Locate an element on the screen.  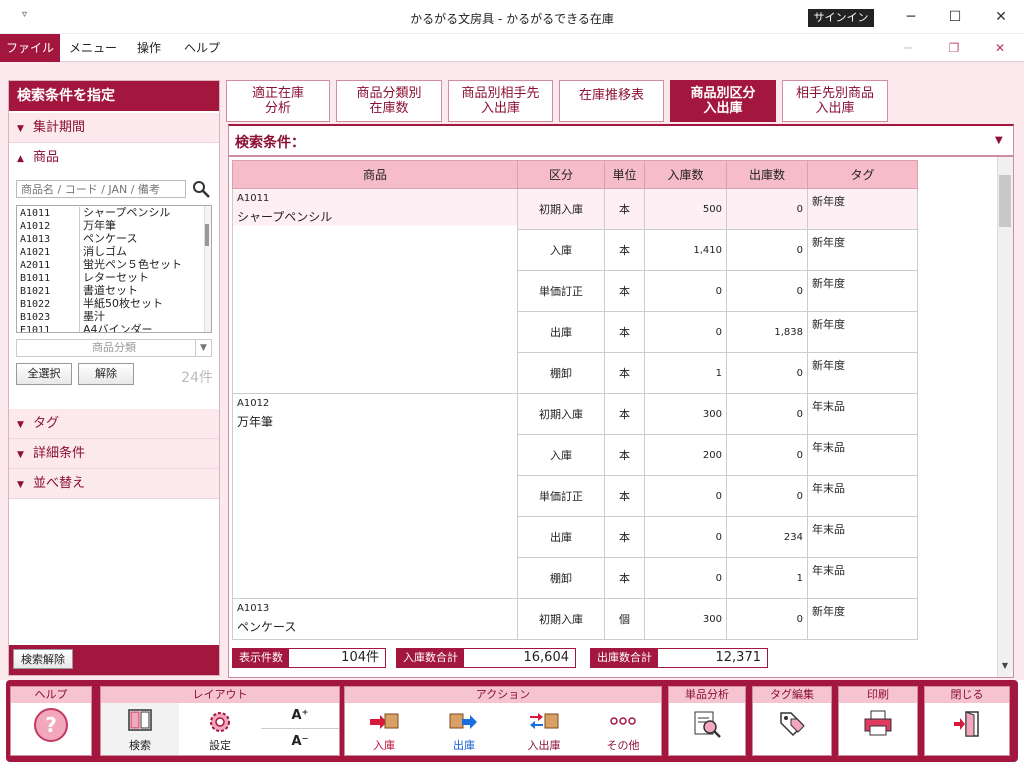
help-group: ヘルプ ? is located at coordinates (51, 721).